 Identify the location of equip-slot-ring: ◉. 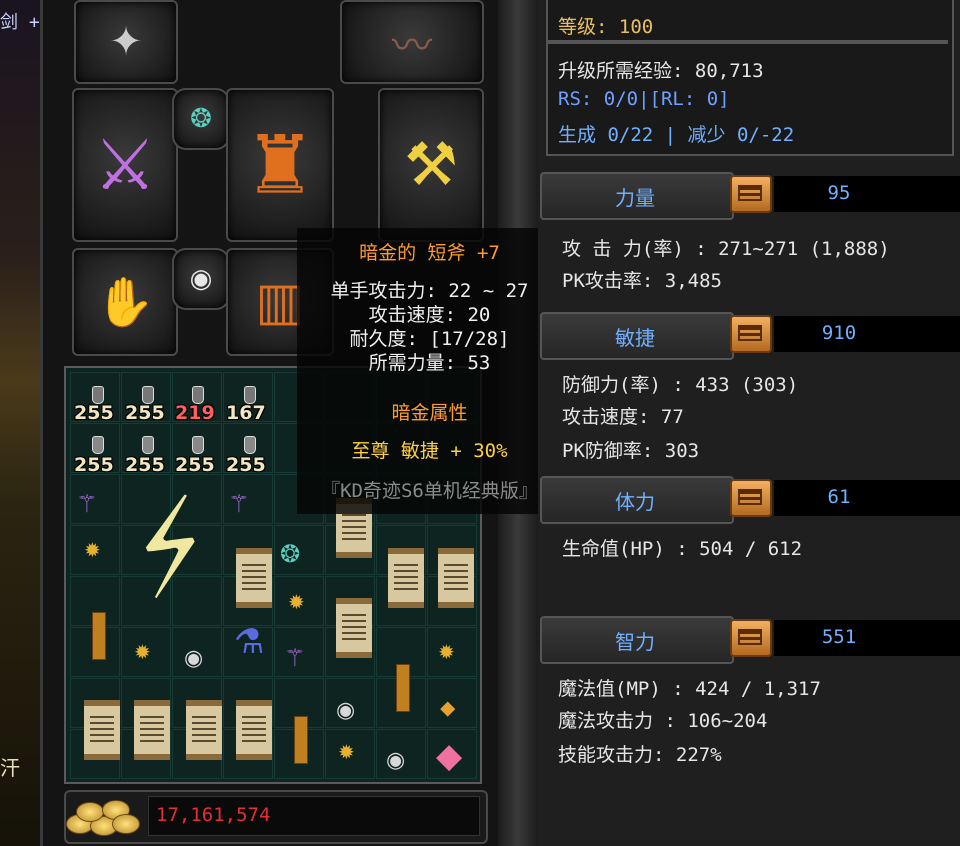
(201, 279).